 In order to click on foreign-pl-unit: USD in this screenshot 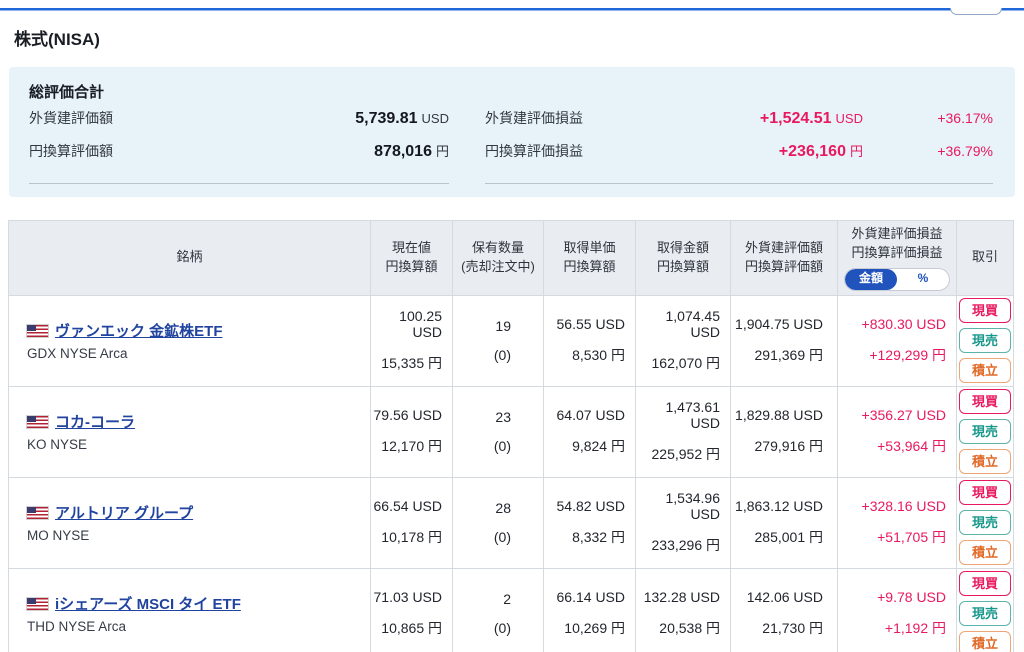, I will do `click(849, 118)`.